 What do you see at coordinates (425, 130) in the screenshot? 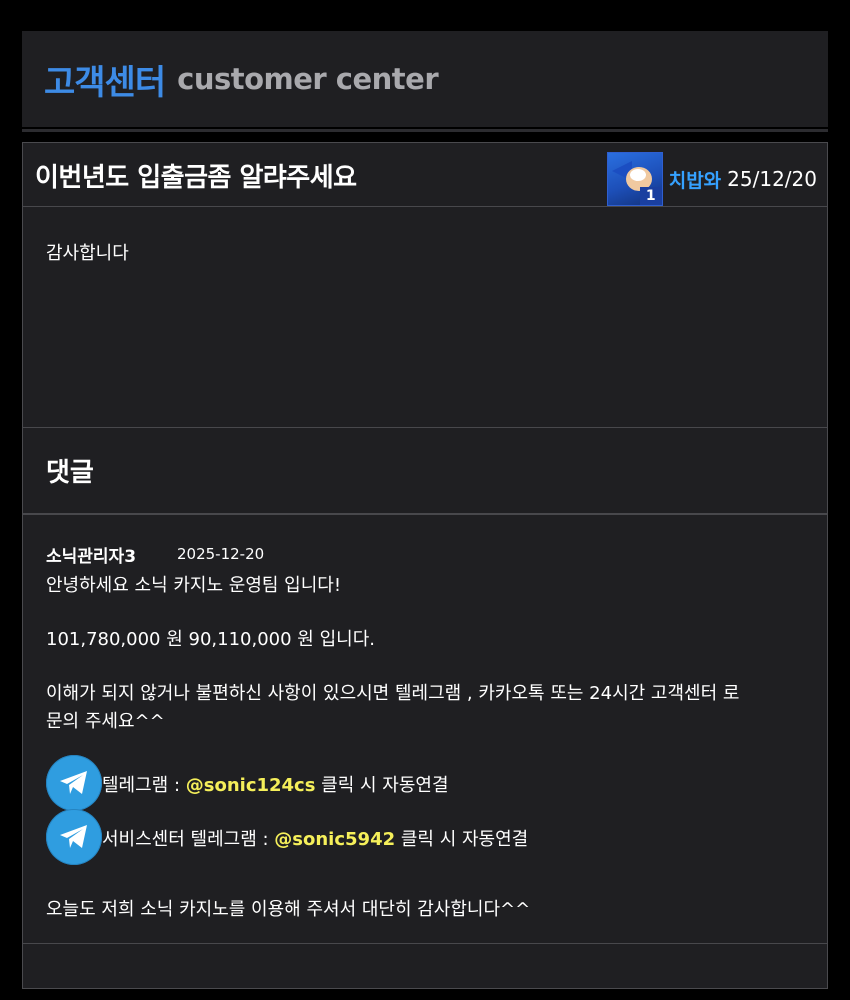
I see `header-divider` at bounding box center [425, 130].